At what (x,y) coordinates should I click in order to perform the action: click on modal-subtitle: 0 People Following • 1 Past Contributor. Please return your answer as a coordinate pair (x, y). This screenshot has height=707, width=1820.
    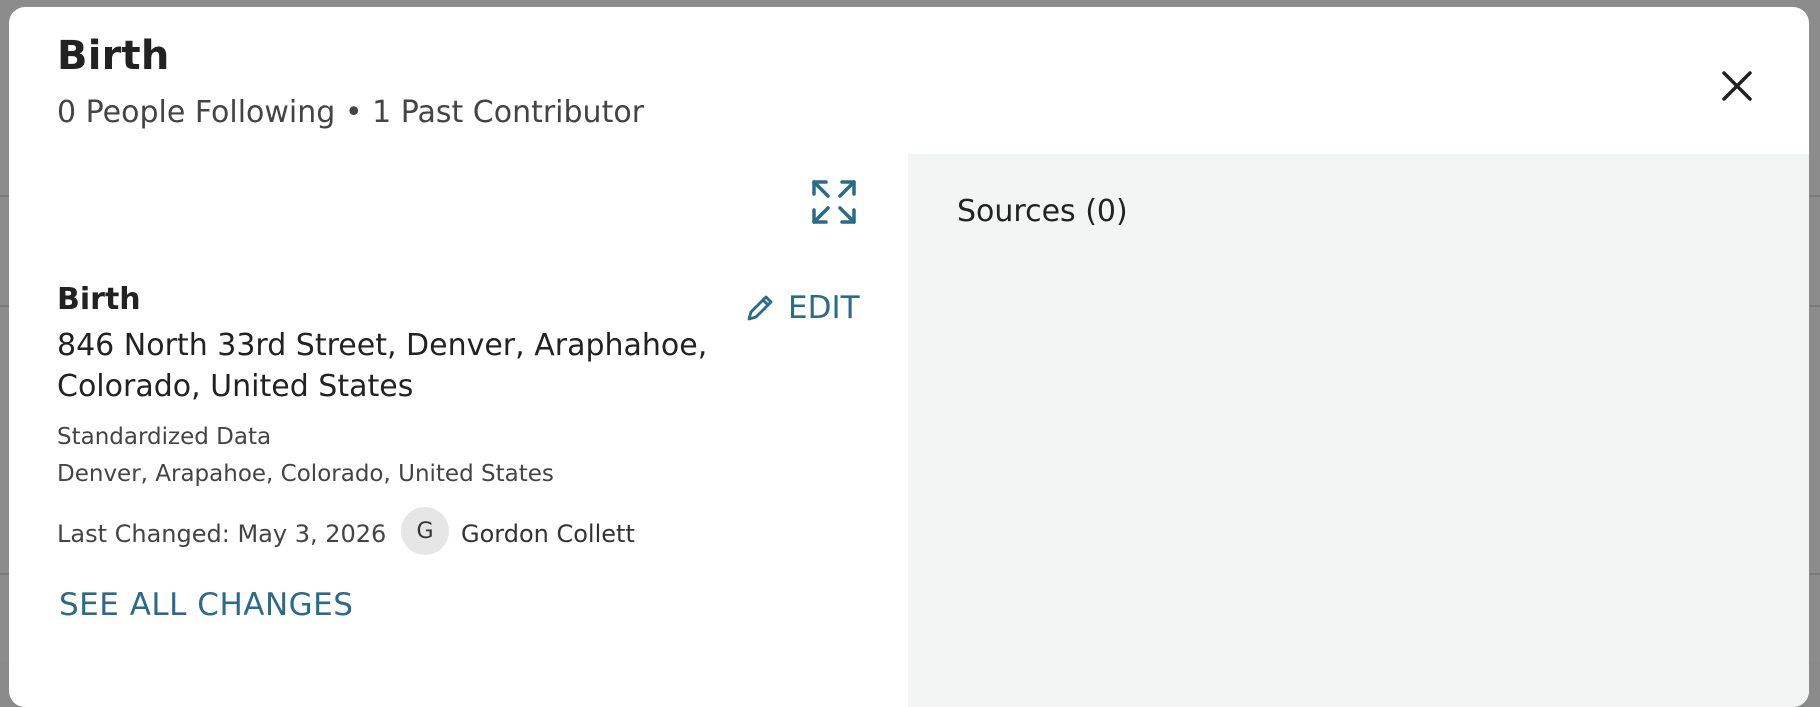
    Looking at the image, I should click on (351, 112).